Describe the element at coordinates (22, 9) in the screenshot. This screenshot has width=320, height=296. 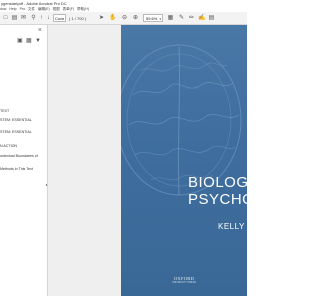
I see `menu-item-pro: Pro` at that location.